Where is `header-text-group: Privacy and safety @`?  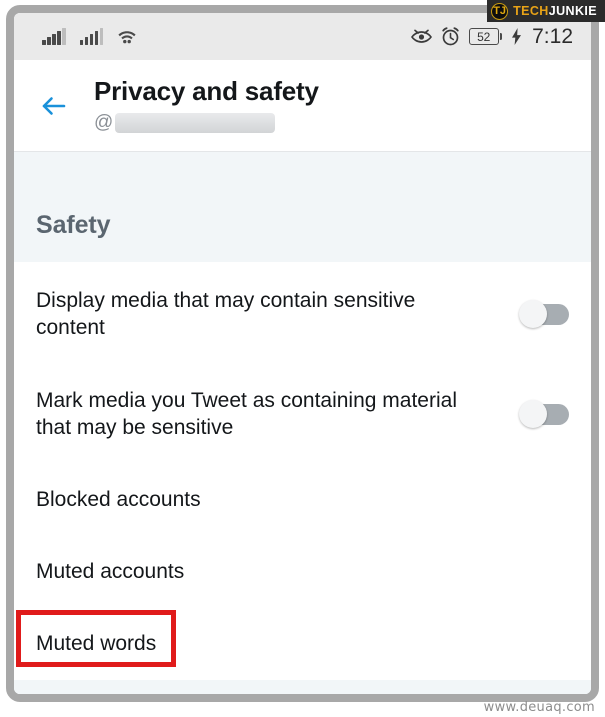 header-text-group: Privacy and safety @ is located at coordinates (206, 105).